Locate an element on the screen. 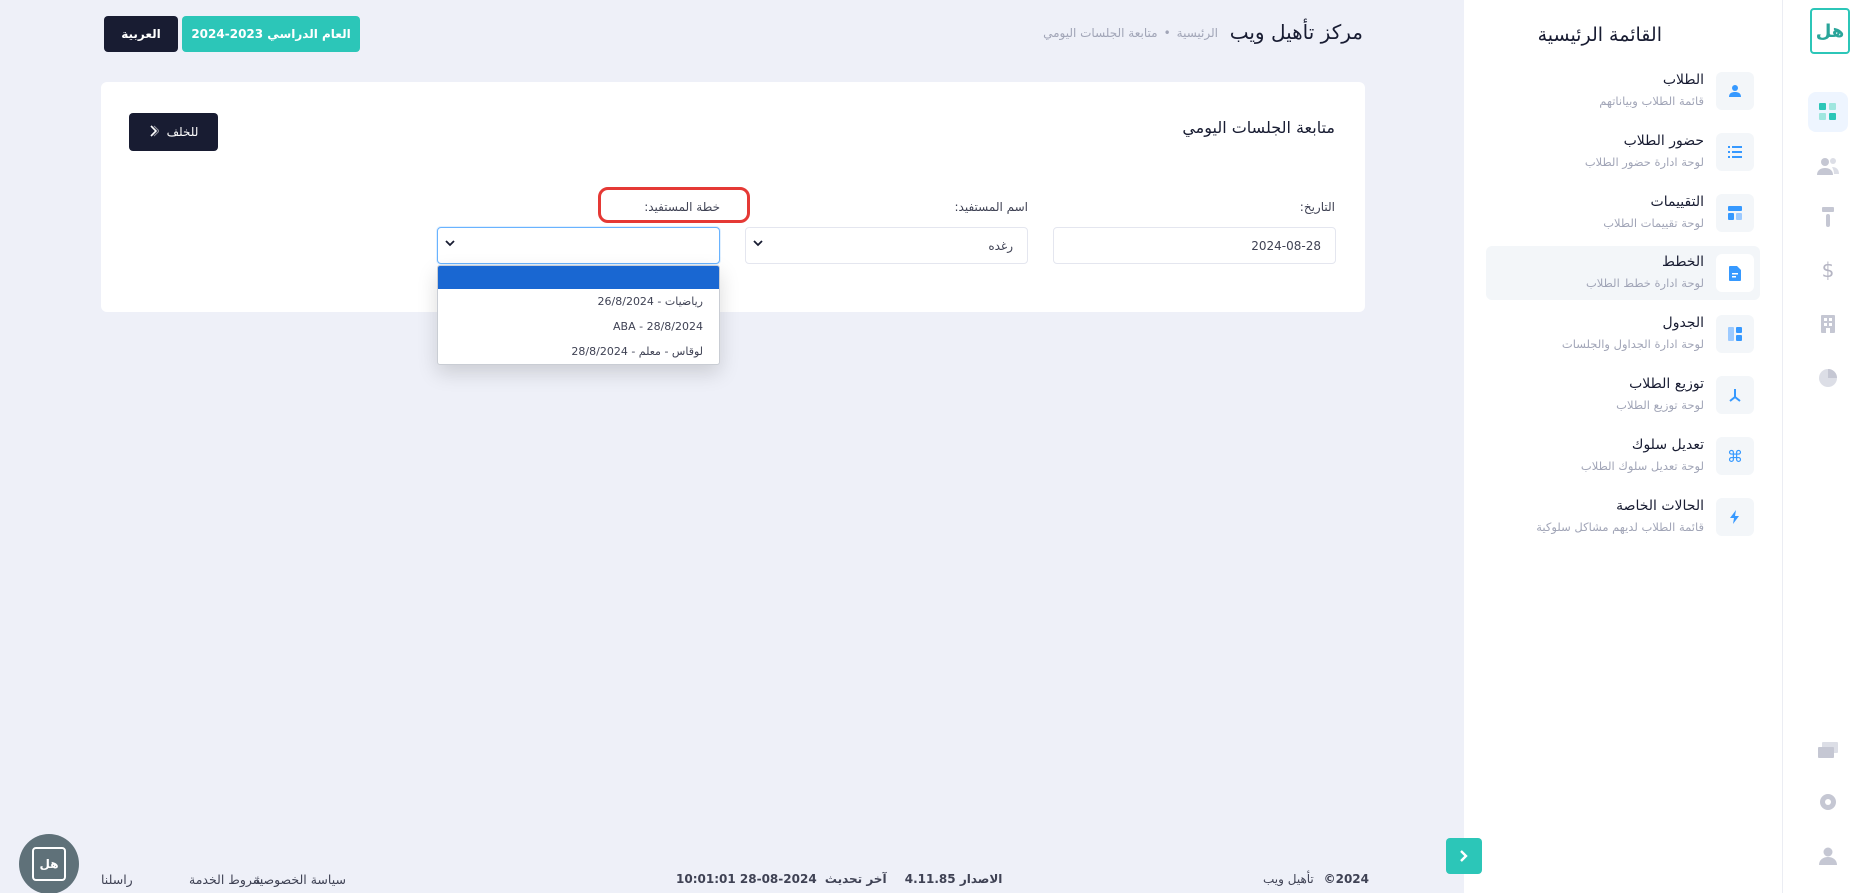 The width and height of the screenshot is (1872, 893). breadcrumb-home: الرئيسية is located at coordinates (1197, 33).